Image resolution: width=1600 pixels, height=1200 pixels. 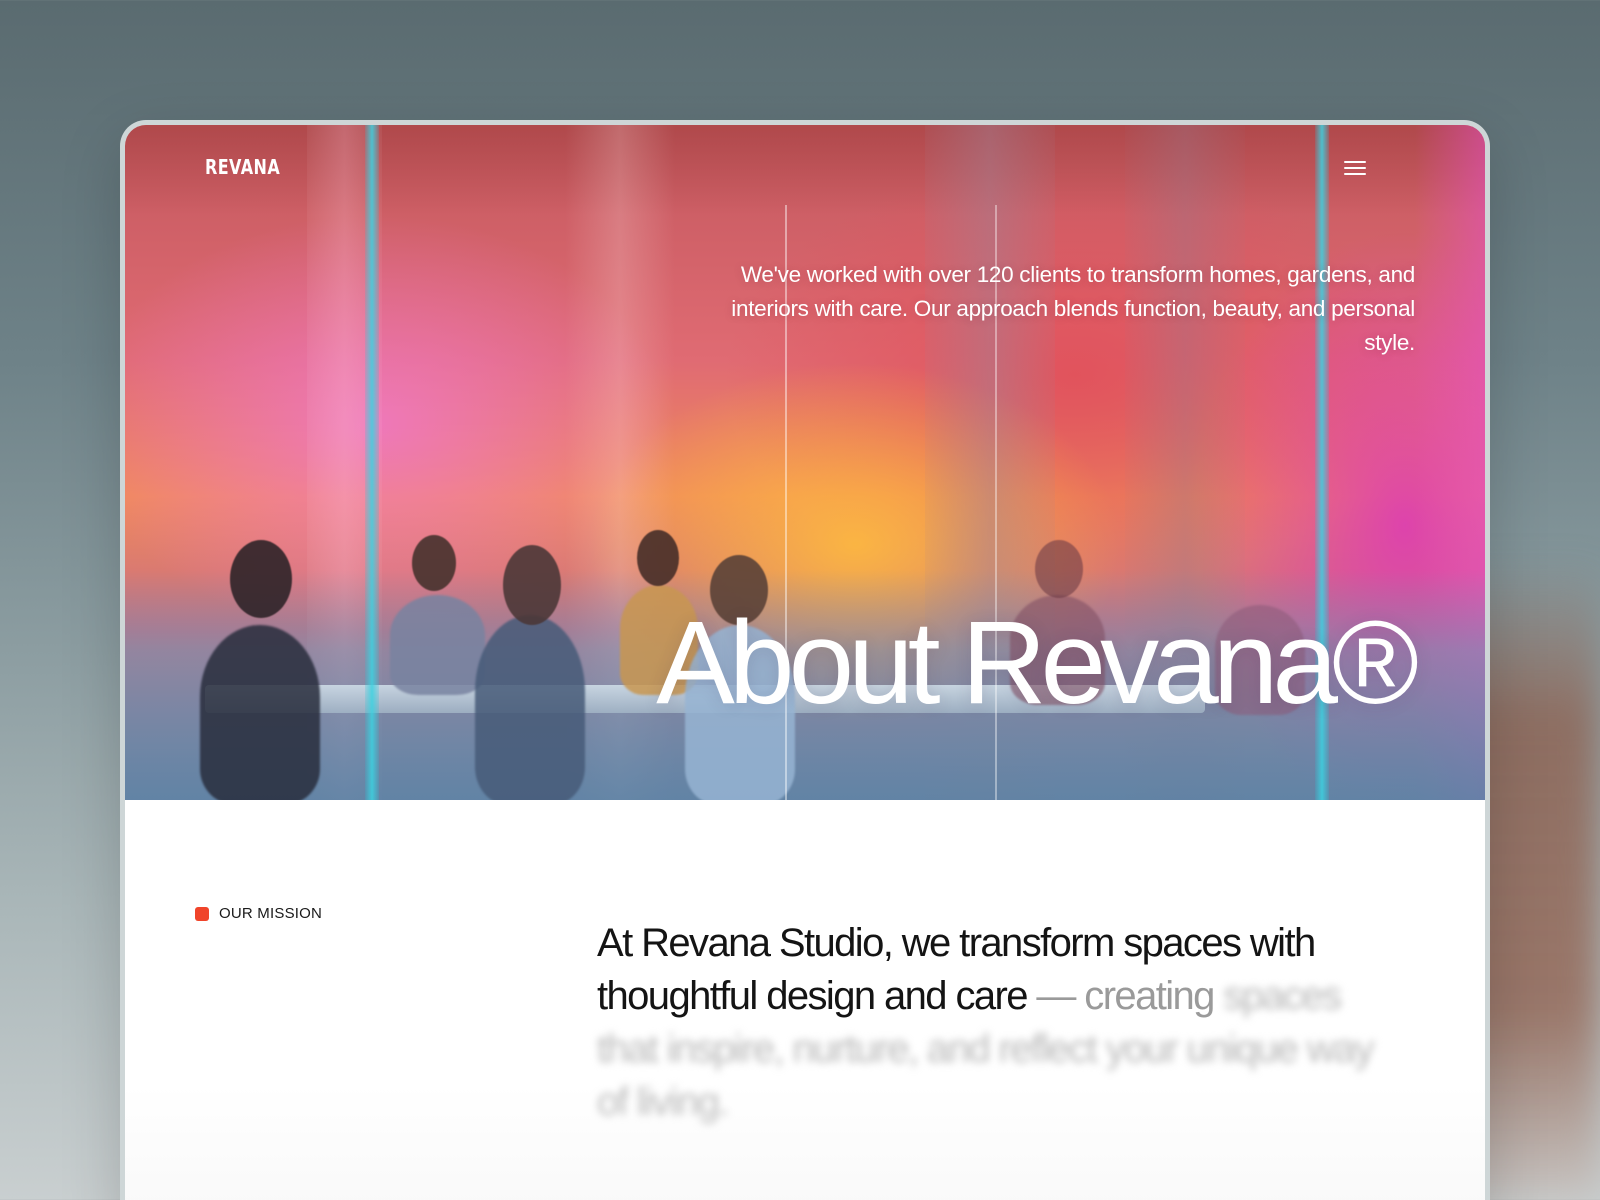 What do you see at coordinates (242, 167) in the screenshot?
I see `brand-logo: REVANA` at bounding box center [242, 167].